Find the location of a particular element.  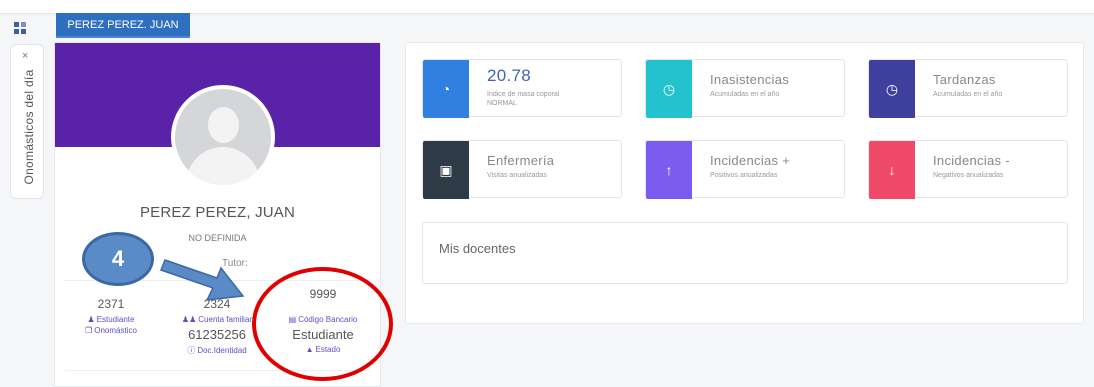

close-icon: × is located at coordinates (25, 56).